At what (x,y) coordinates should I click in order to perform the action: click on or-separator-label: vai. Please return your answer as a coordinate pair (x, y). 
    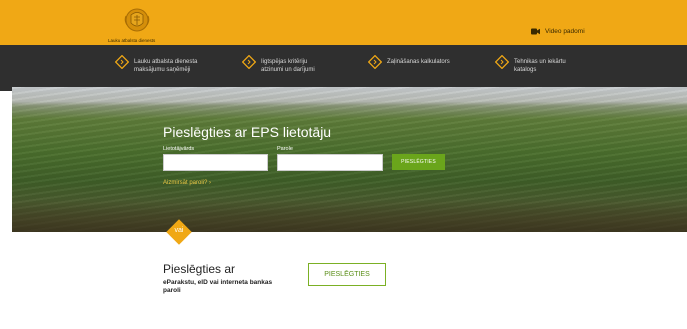
    Looking at the image, I should click on (179, 230).